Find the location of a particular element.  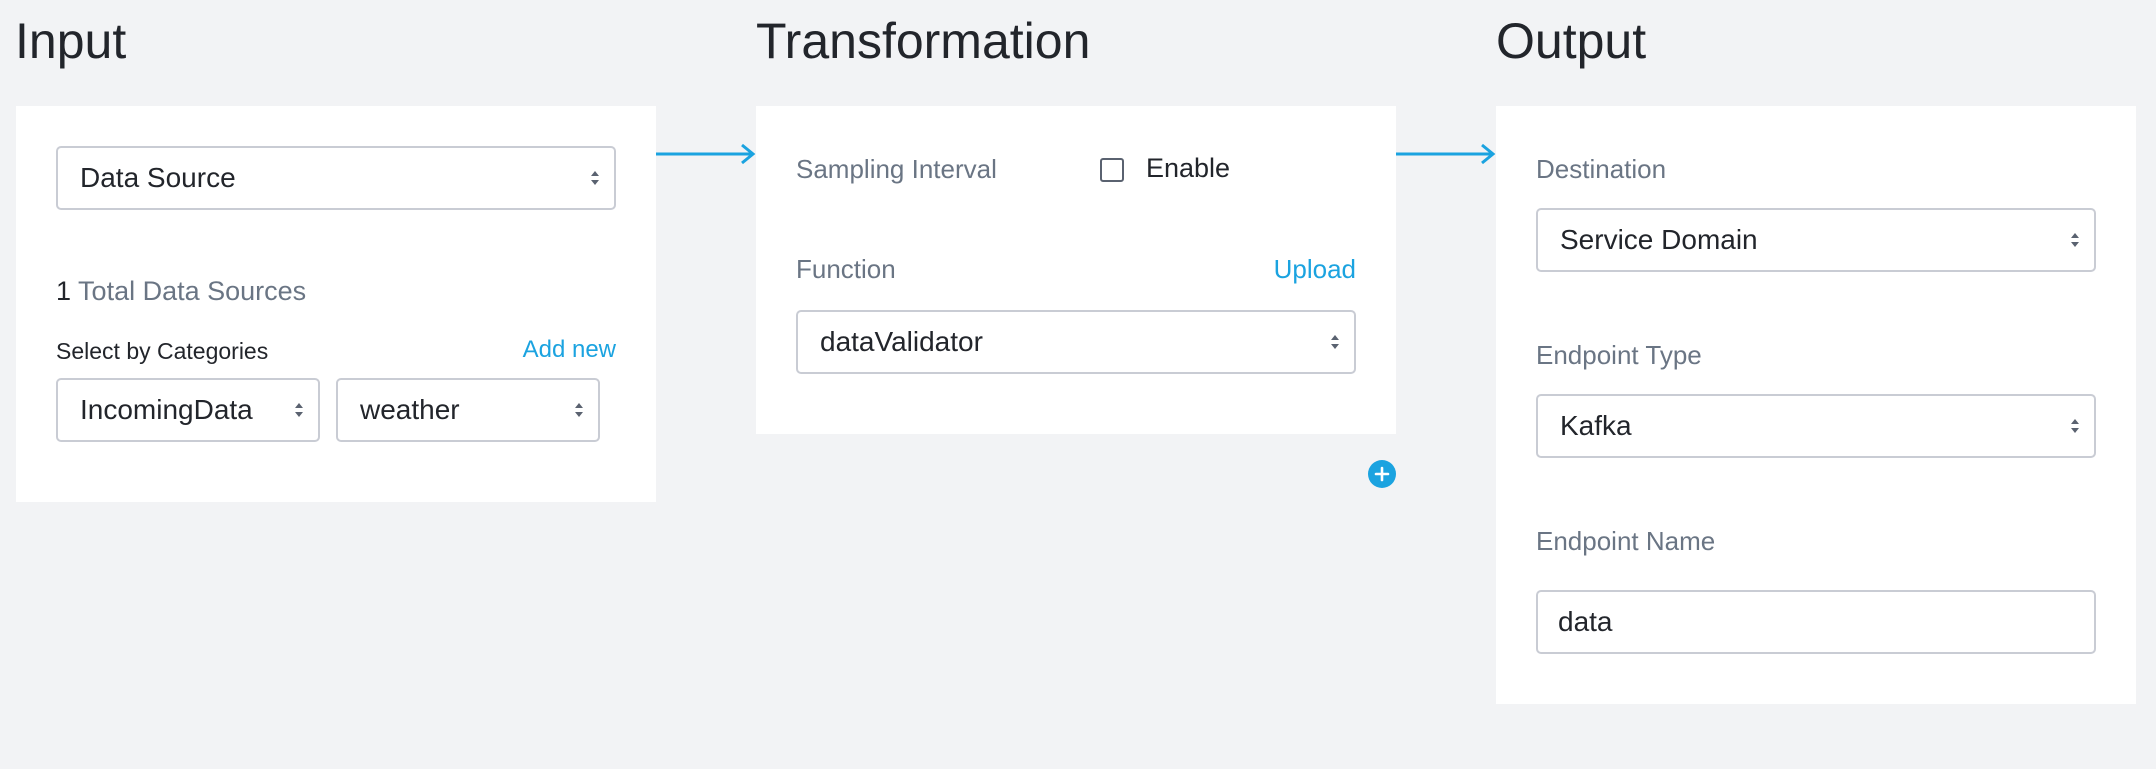

destination-label: Destination is located at coordinates (1601, 169).